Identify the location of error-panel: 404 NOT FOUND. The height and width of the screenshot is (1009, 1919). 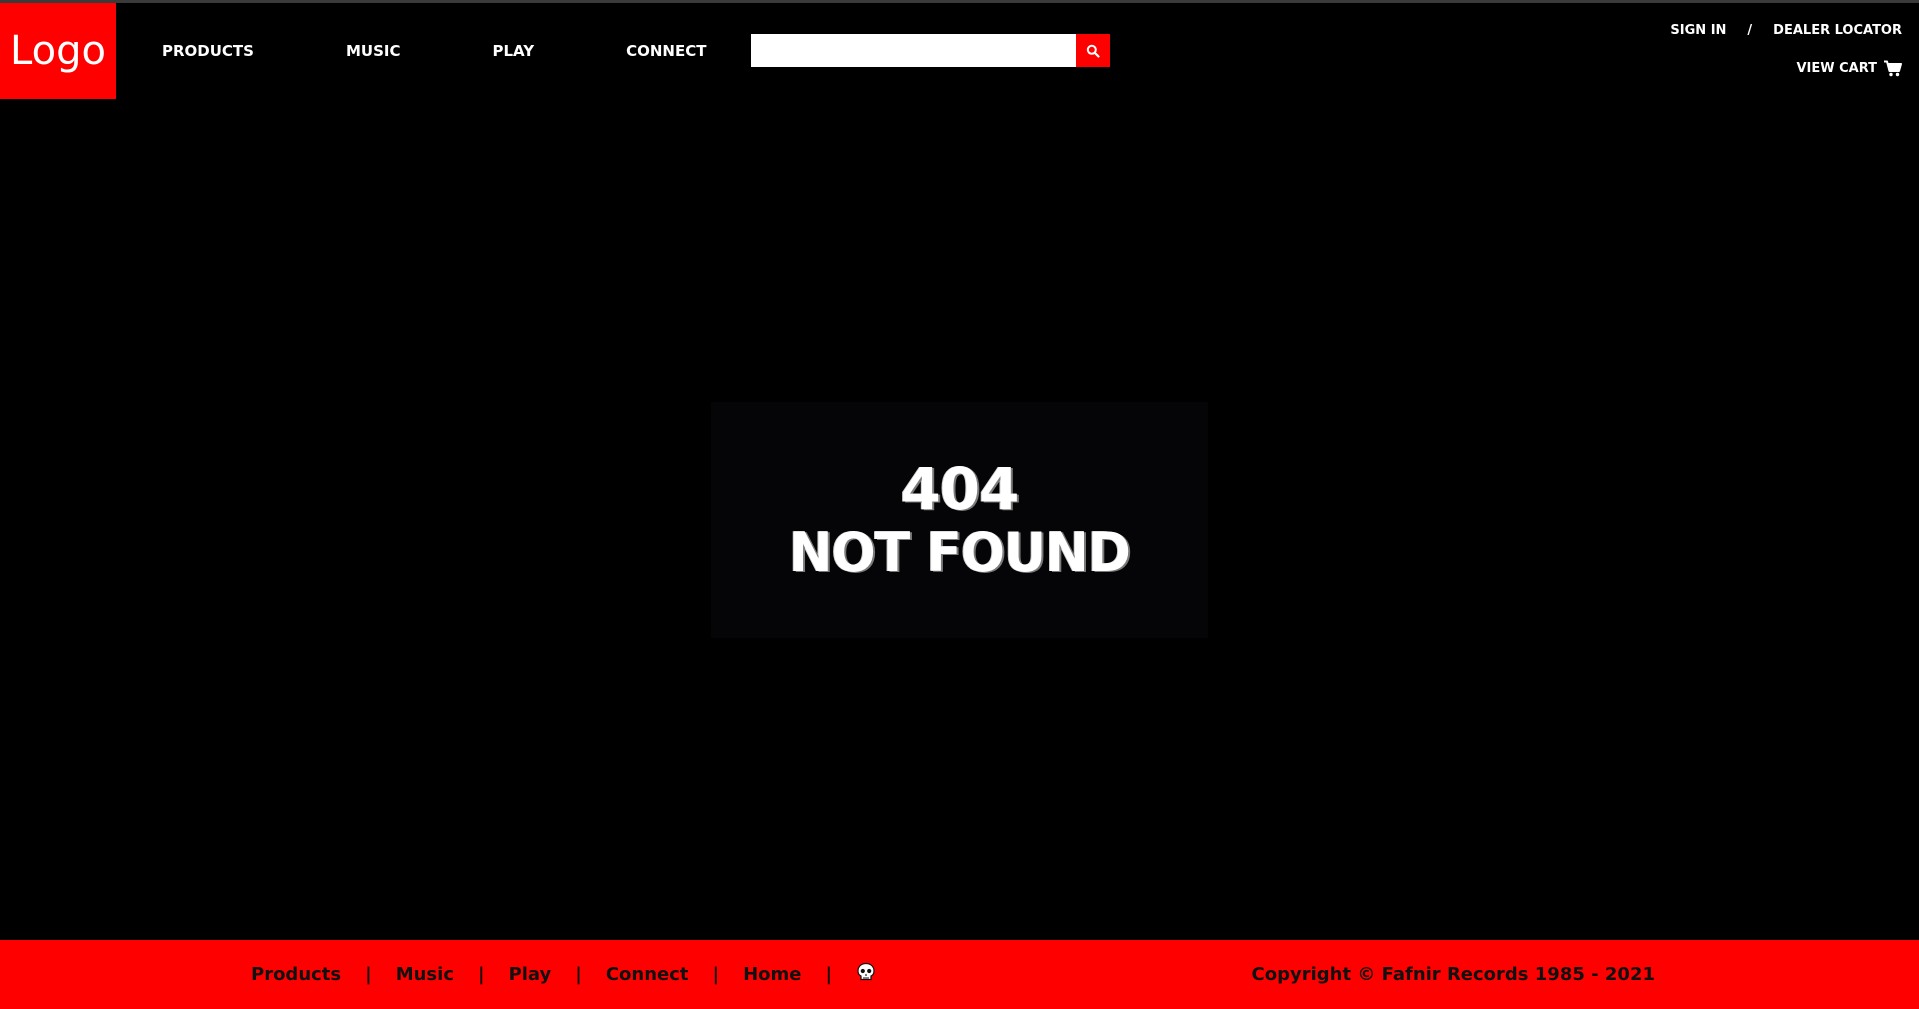
(959, 520).